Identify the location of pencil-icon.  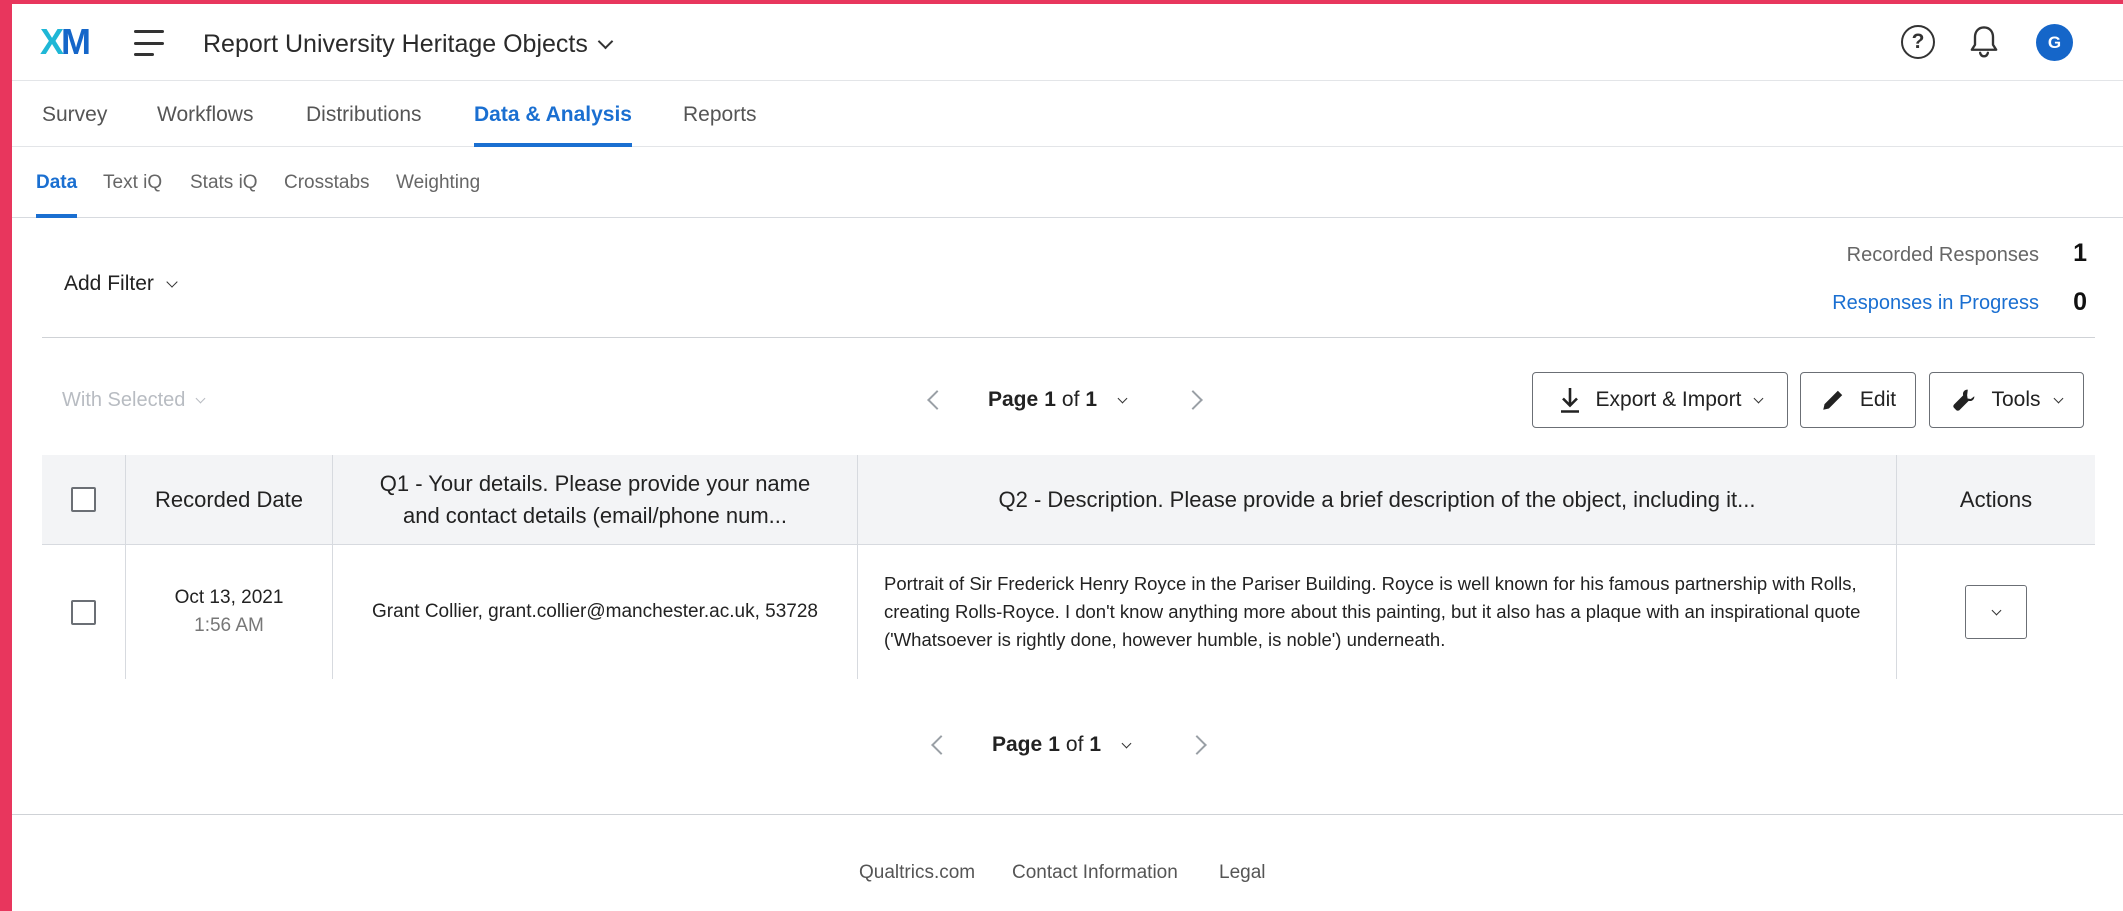
(1833, 400).